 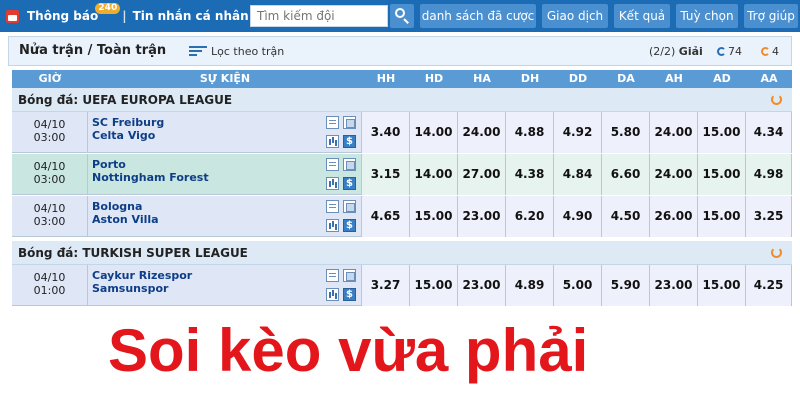 What do you see at coordinates (125, 100) in the screenshot?
I see `league-name: Bóng đá: UEFA EUROPA LEAGUE` at bounding box center [125, 100].